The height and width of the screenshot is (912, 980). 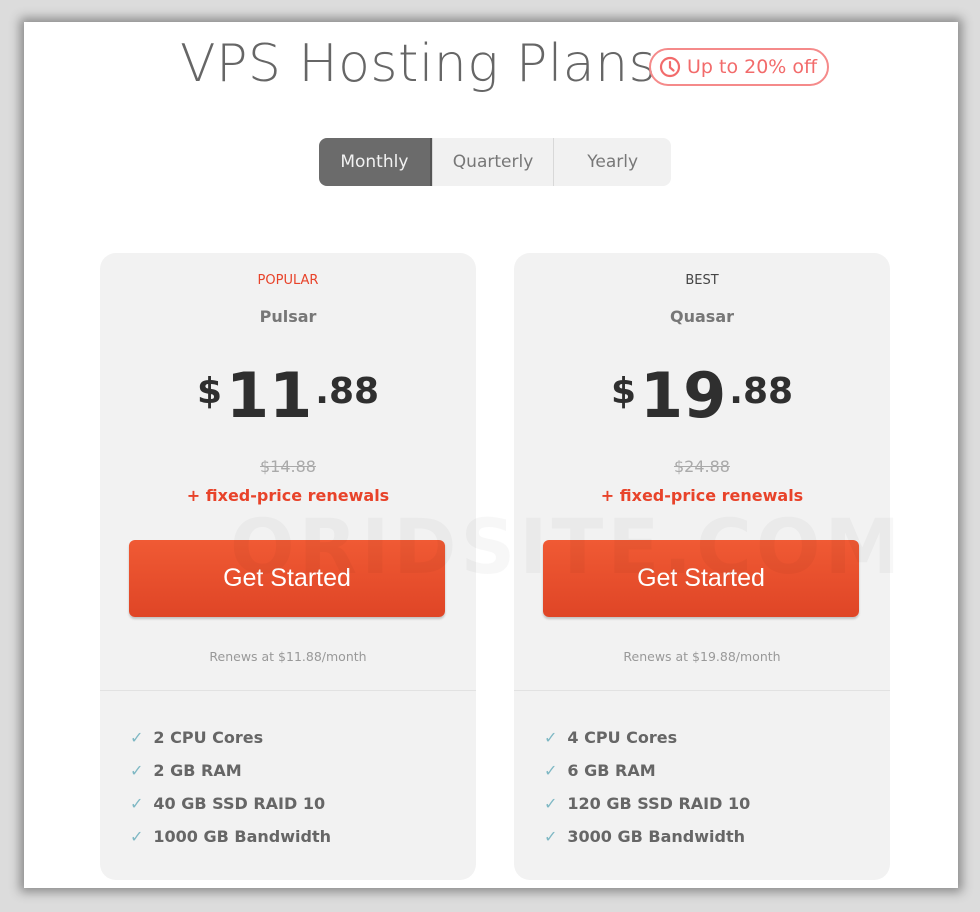 I want to click on feature-item: ✓ 1000 GB Bandwidth, so click(x=230, y=836).